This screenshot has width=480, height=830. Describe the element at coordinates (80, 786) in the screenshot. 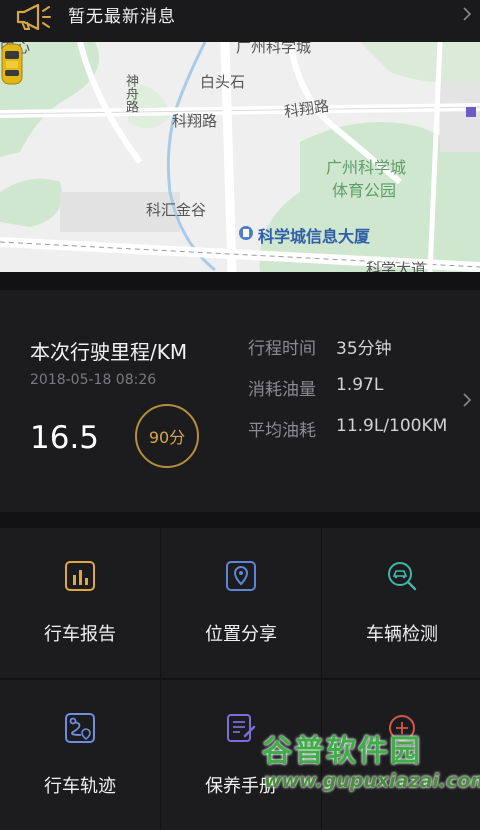

I see `grid-item-label: 行车轨迹` at that location.